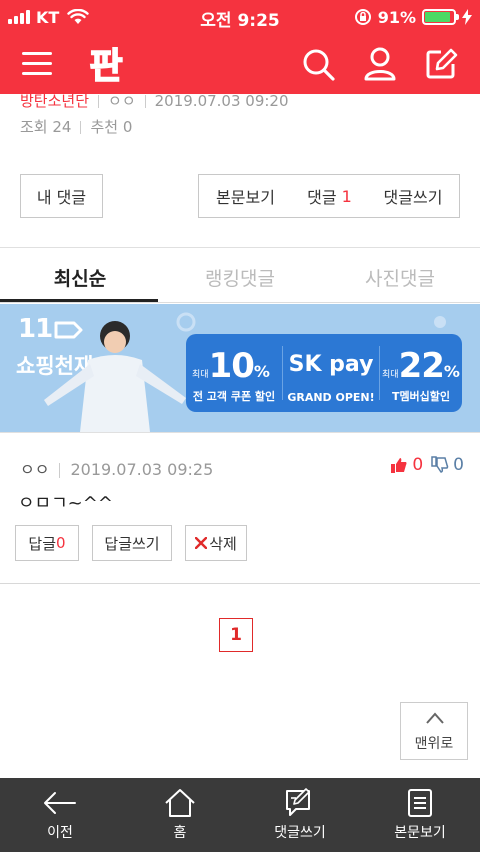 Image resolution: width=480 pixels, height=852 pixels. I want to click on delete-button: 삭제, so click(216, 543).